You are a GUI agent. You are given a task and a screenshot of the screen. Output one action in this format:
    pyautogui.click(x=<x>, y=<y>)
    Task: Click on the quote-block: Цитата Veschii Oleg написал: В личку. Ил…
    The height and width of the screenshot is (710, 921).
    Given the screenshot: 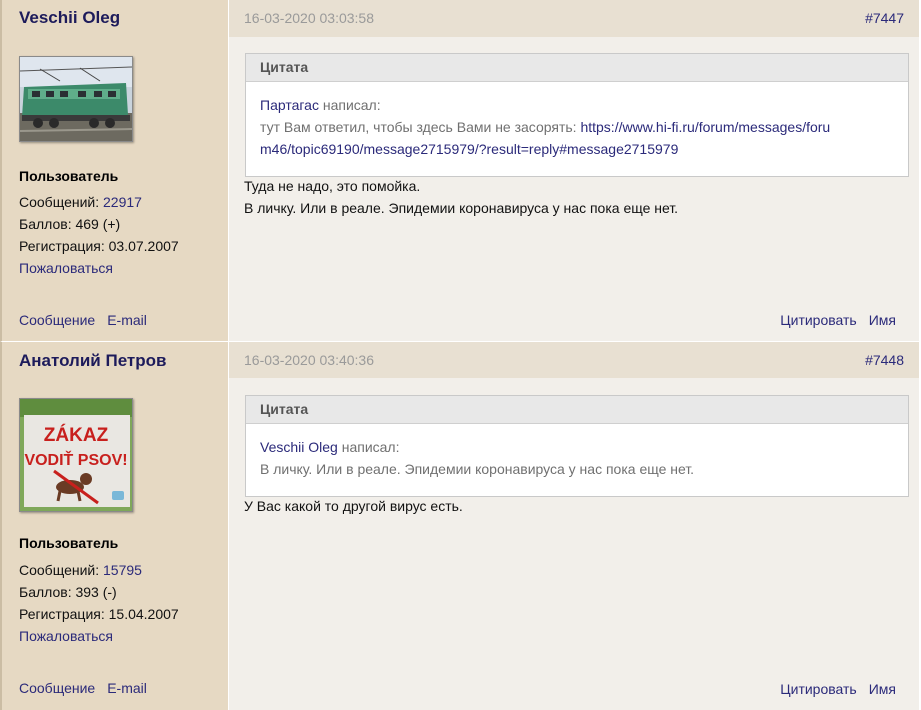 What is the action you would take?
    pyautogui.click(x=577, y=446)
    